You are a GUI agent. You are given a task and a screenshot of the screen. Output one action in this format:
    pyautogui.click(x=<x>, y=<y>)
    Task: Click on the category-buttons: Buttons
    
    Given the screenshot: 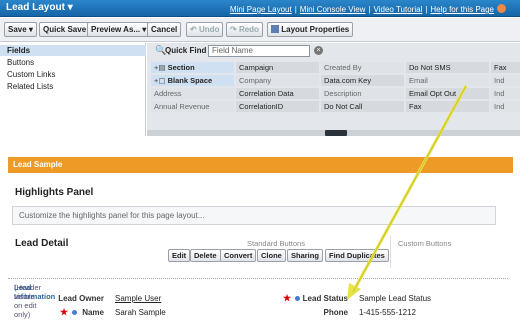 What is the action you would take?
    pyautogui.click(x=73, y=62)
    